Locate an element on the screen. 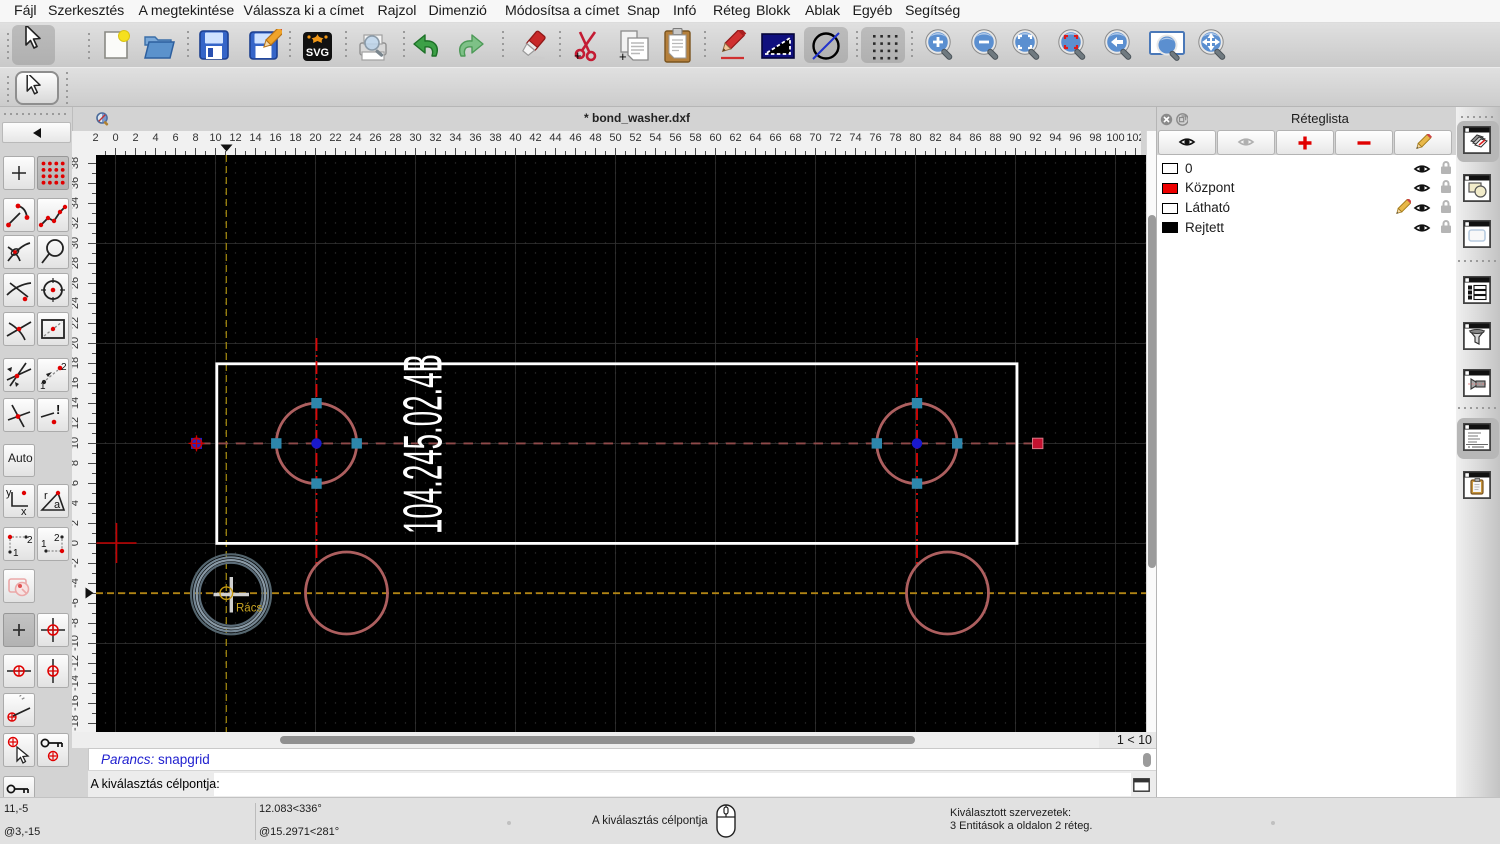 The image size is (1500, 844). svg-text: Rács is located at coordinates (249, 609).